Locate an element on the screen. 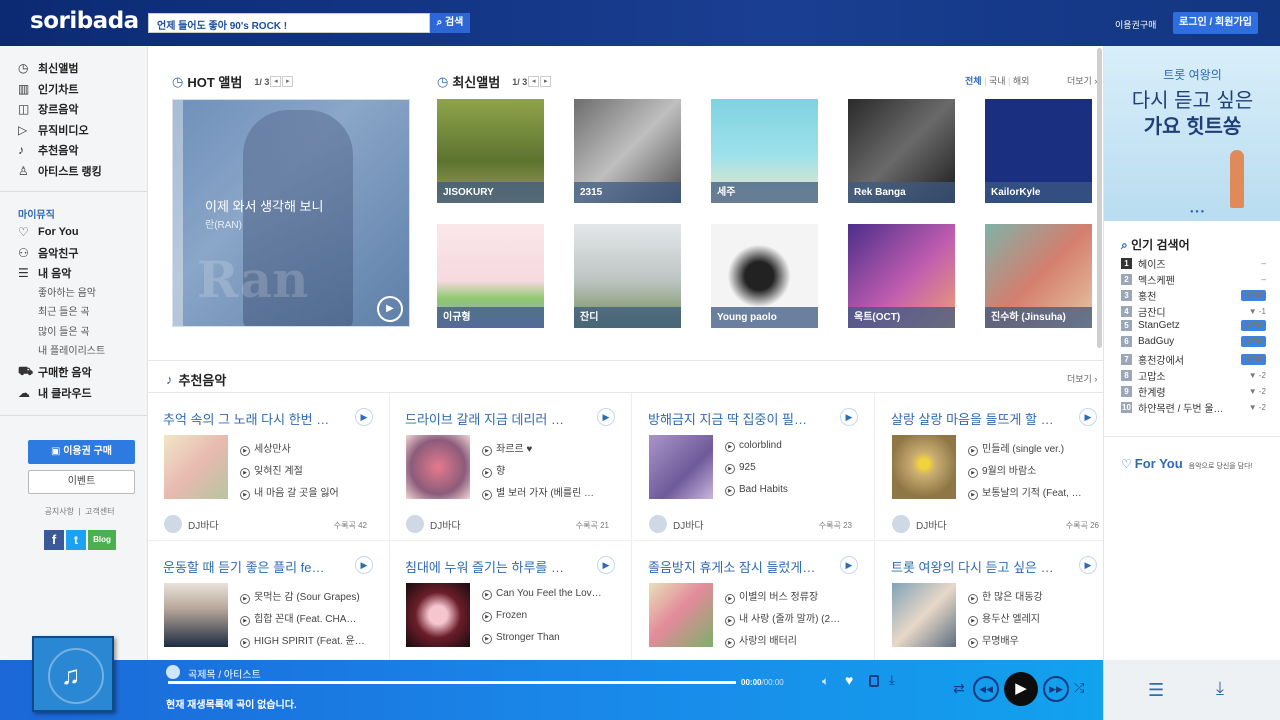 The width and height of the screenshot is (1280, 720). shuffle-icon: ⤮ is located at coordinates (1079, 688).